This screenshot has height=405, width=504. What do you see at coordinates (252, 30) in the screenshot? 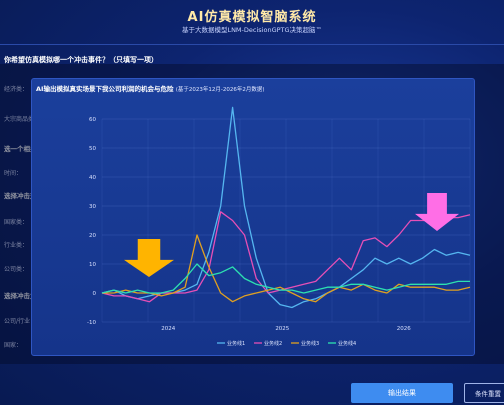
I see `app-subtitle: 基于大数据模型LNM-DecisionGPTG决策超脑™` at bounding box center [252, 30].